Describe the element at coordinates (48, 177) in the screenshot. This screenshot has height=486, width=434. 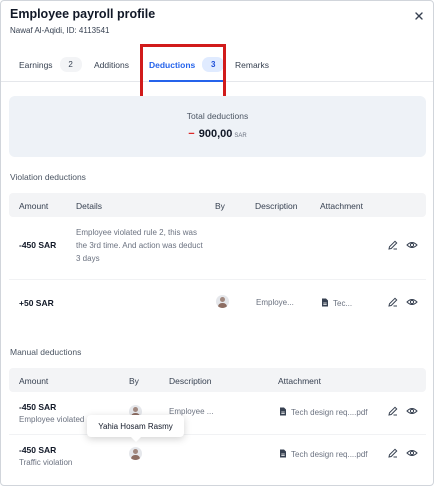
I see `violation-section-title: Violation deductions` at that location.